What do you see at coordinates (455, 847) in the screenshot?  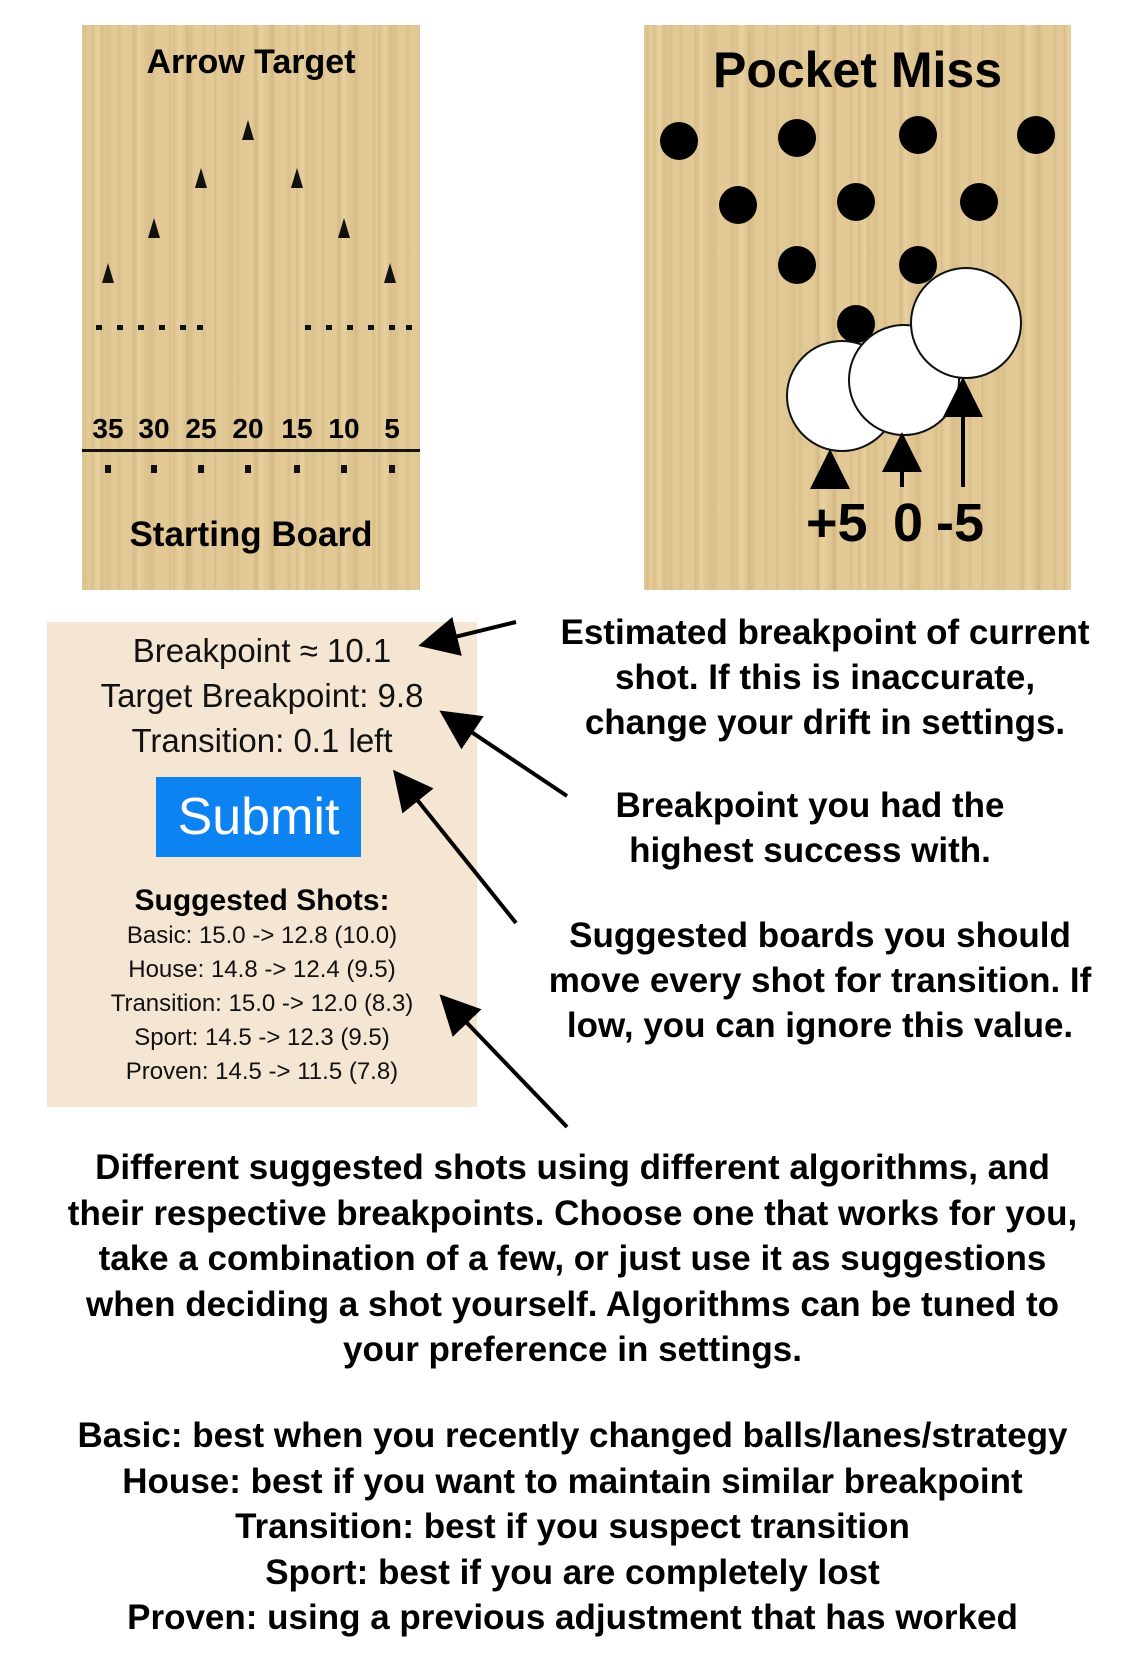 I see `arrow-to-transition` at bounding box center [455, 847].